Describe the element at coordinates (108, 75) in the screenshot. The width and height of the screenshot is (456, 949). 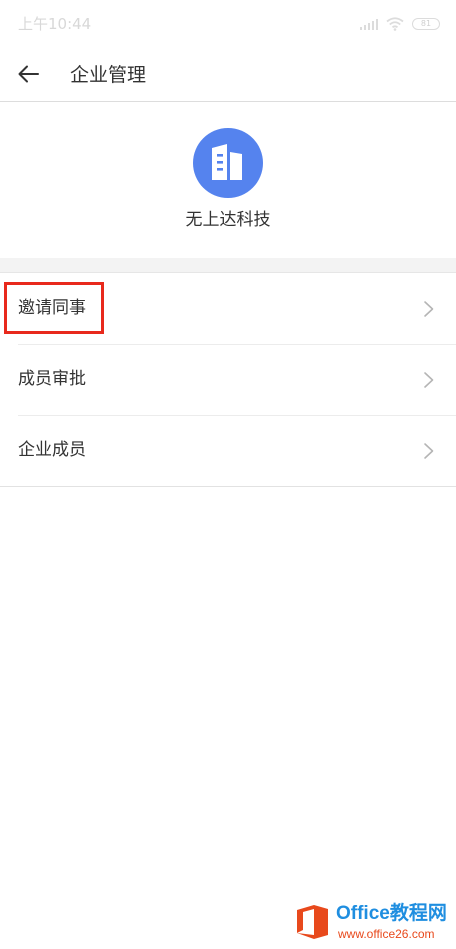
I see `page-title: 企业管理` at that location.